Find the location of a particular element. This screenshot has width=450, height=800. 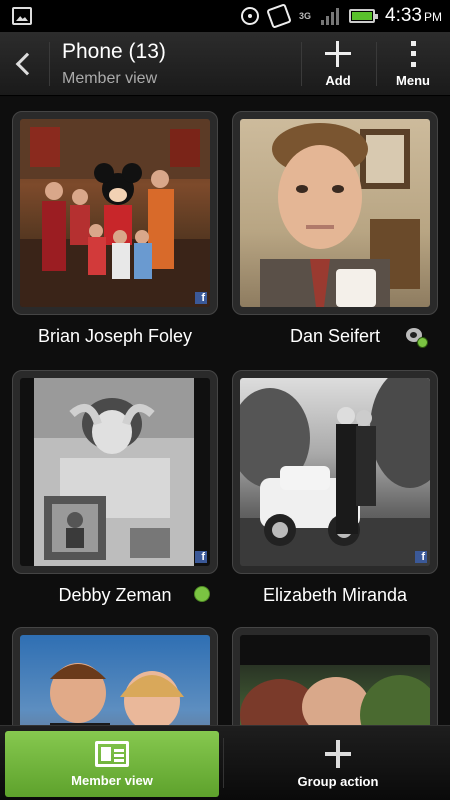

bottom-bar: Member view Group action is located at coordinates (225, 762).